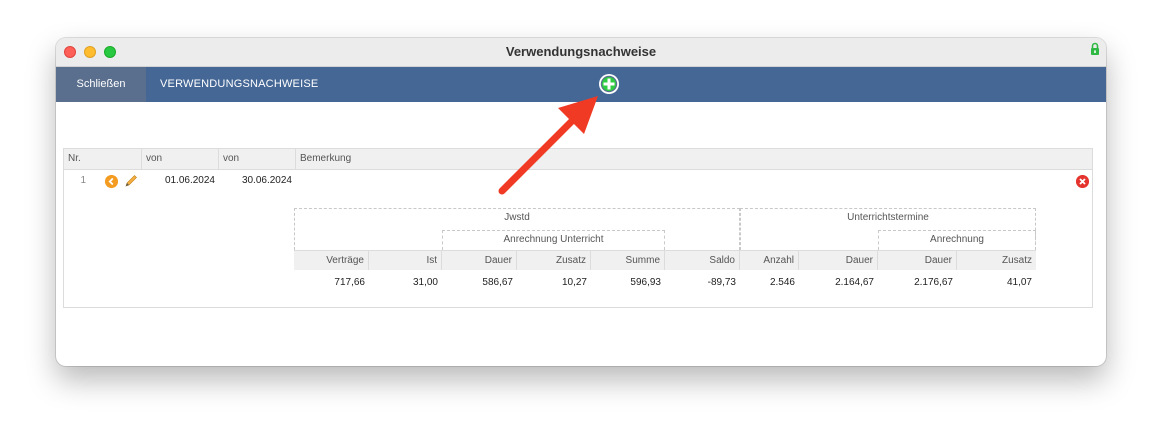 The width and height of the screenshot is (1162, 441). Describe the element at coordinates (349, 282) in the screenshot. I see `val-vertraege: 717,66` at that location.